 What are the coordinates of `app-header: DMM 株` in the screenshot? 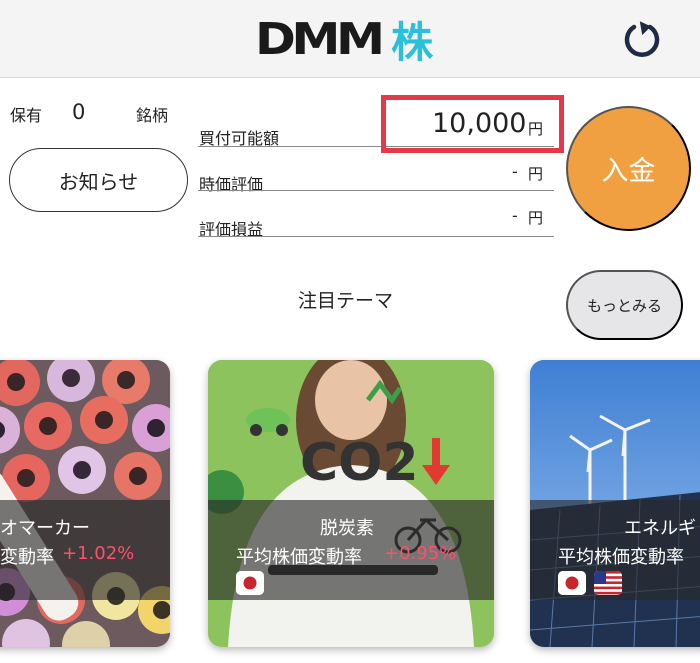 It's located at (350, 39).